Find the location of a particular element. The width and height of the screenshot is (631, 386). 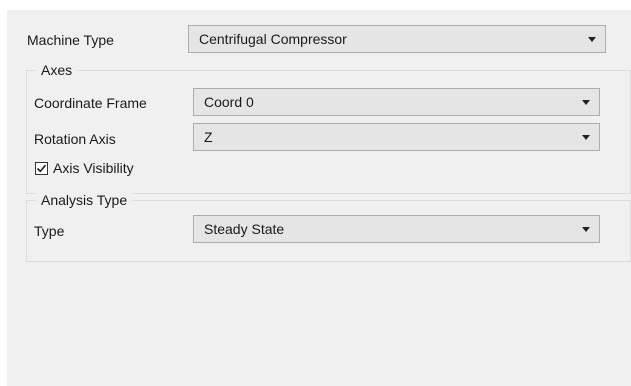

analysis-type-group-title: Analysis Type is located at coordinates (84, 200).